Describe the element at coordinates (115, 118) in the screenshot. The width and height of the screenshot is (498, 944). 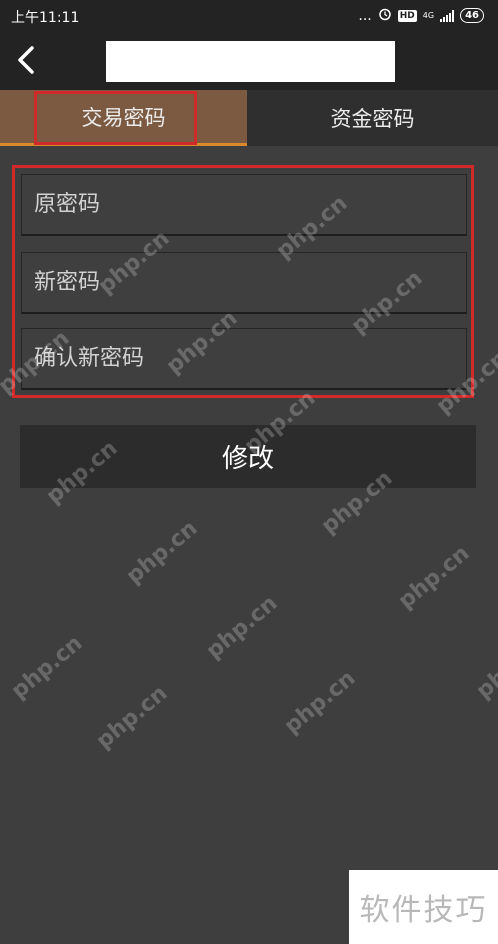
I see `tab-highlight-frame` at that location.